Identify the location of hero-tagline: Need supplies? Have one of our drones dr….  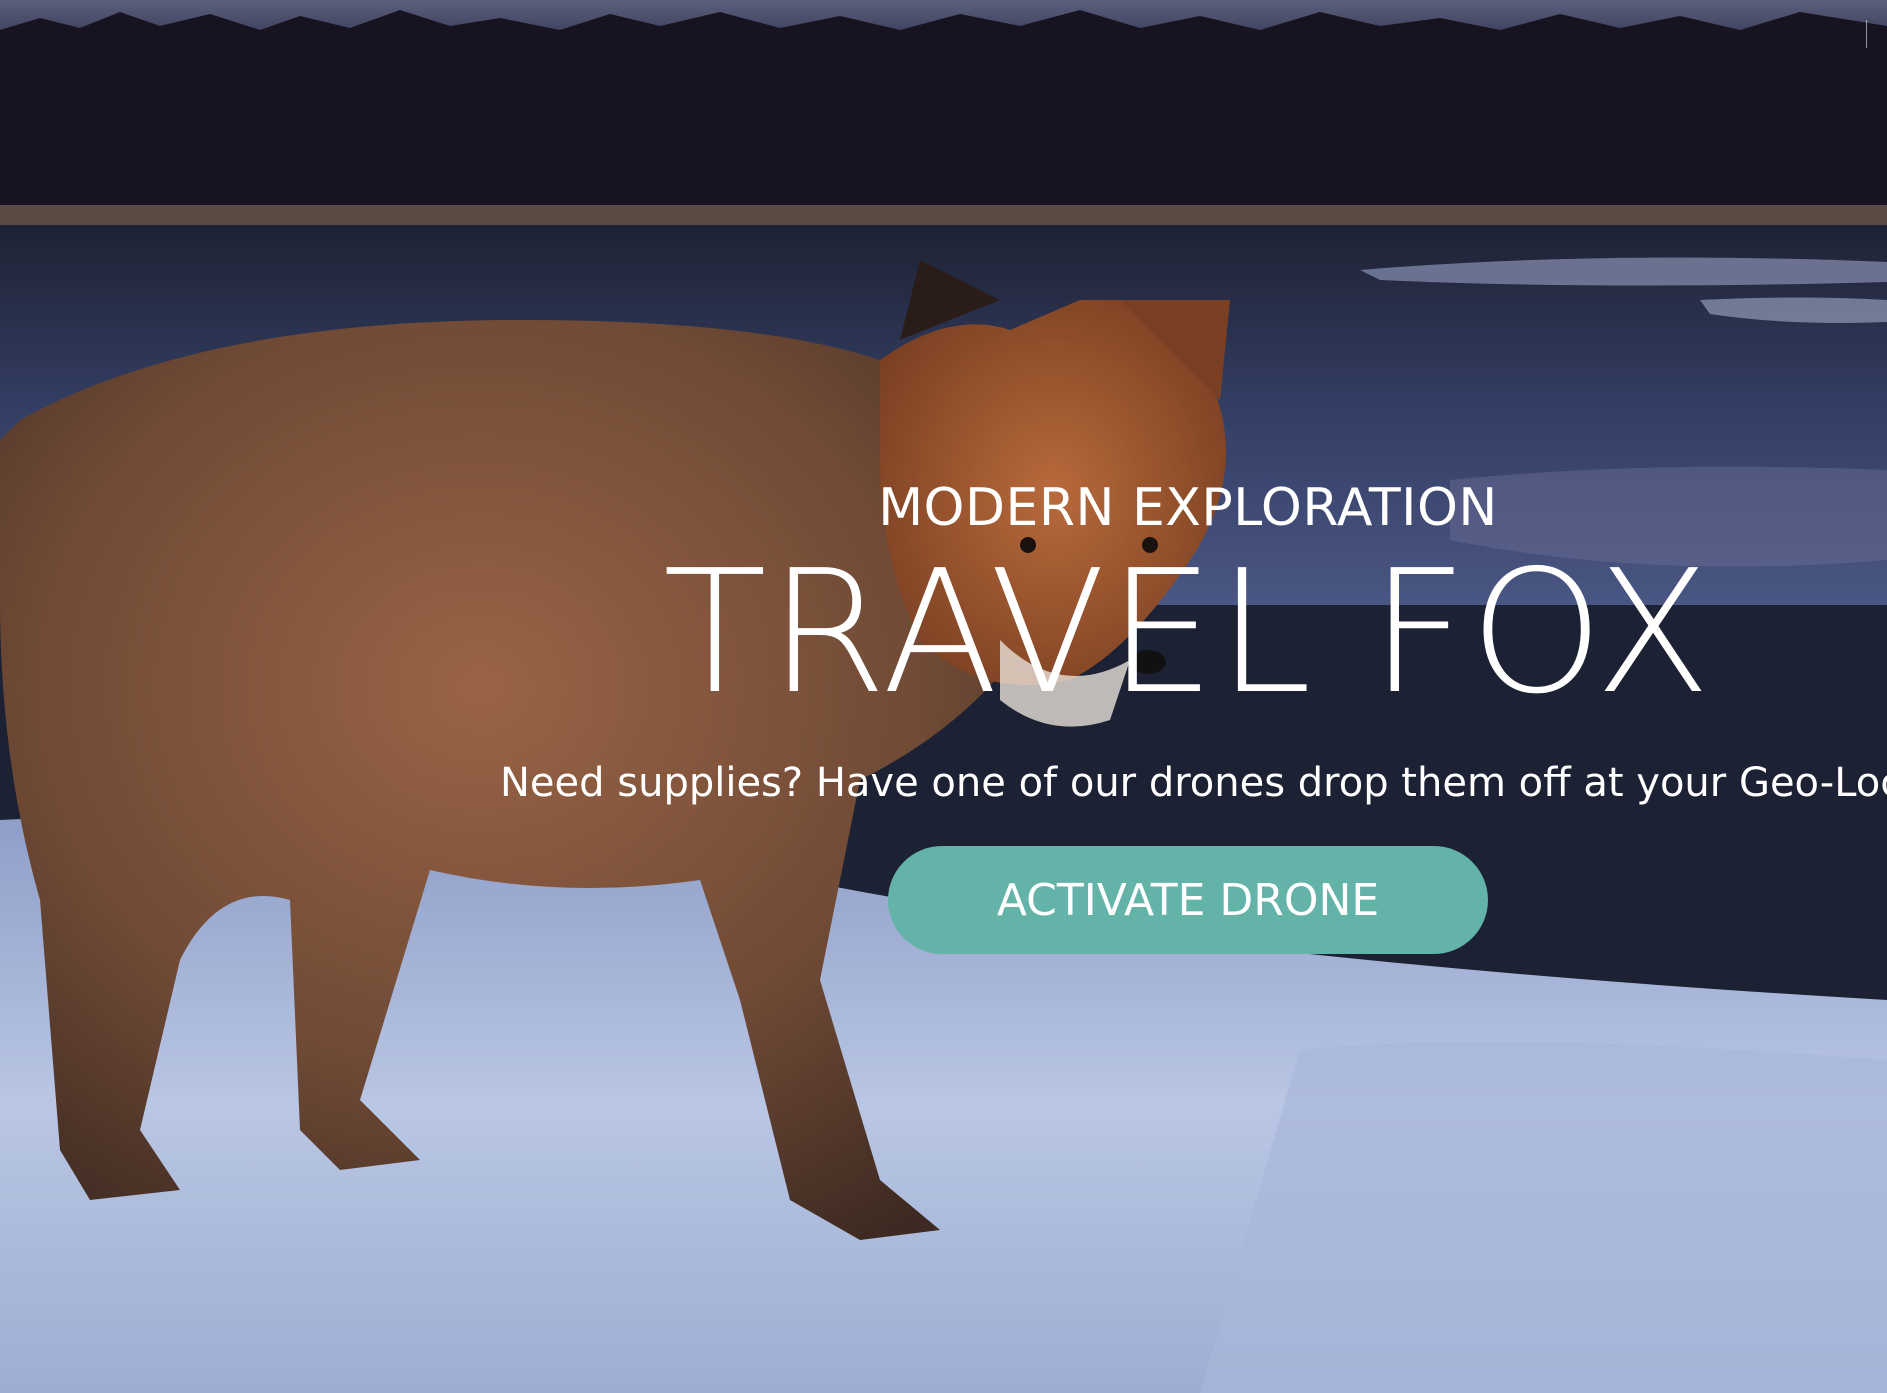
(1193, 783).